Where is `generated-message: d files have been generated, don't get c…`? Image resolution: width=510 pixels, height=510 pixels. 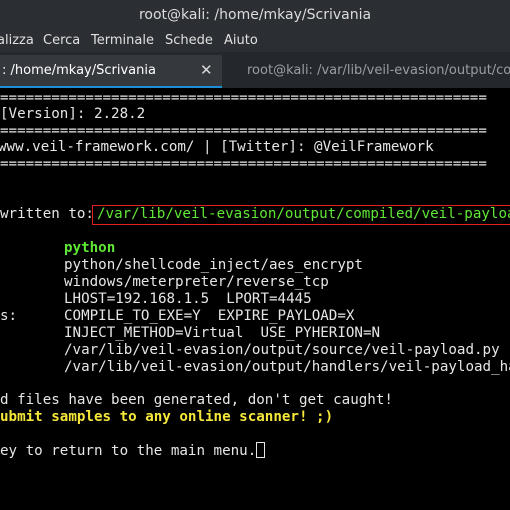
generated-message: d files have been generated, don't get c… is located at coordinates (196, 400).